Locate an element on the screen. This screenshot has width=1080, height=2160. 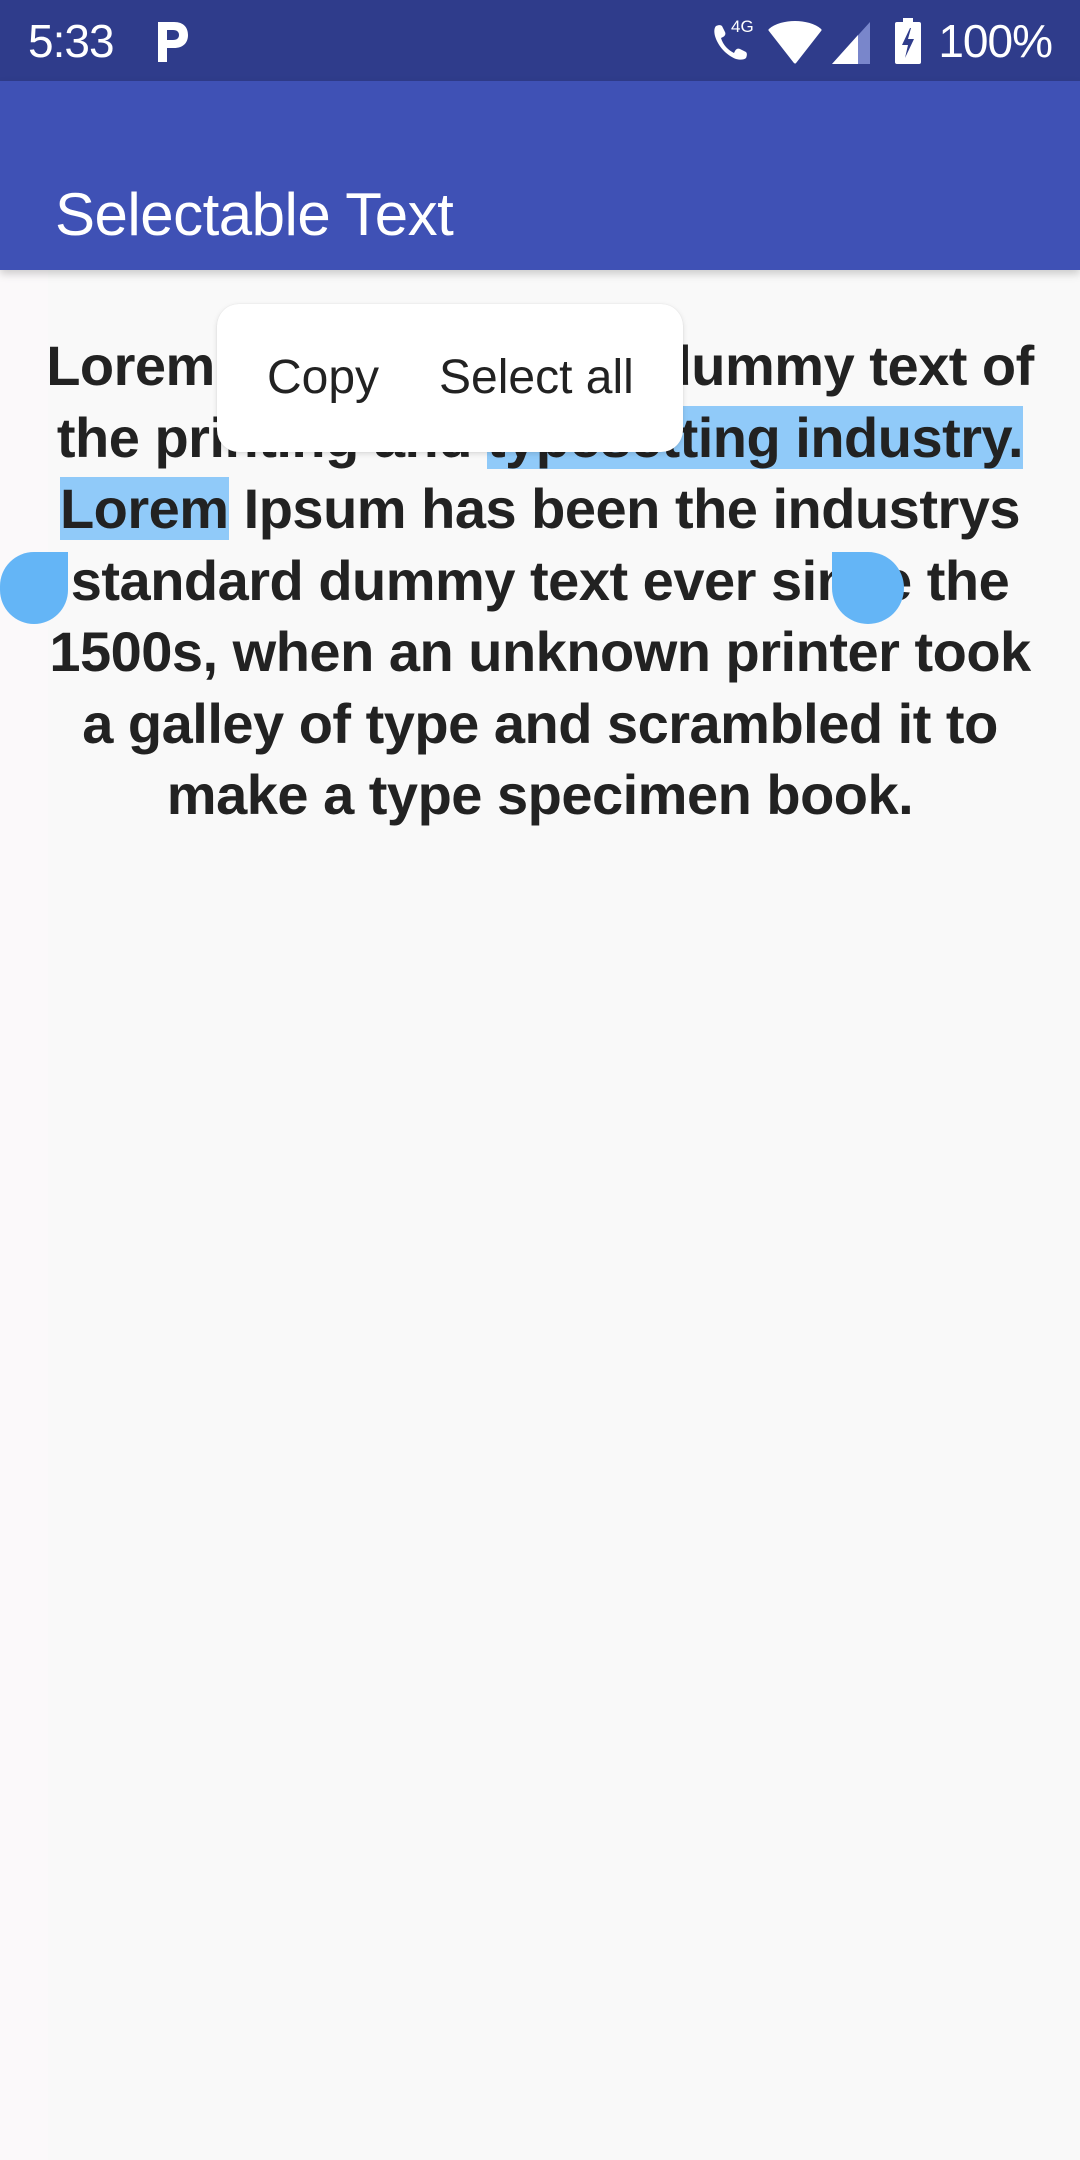
status-bar: 5:33 4G 100% is located at coordinates (540, 40).